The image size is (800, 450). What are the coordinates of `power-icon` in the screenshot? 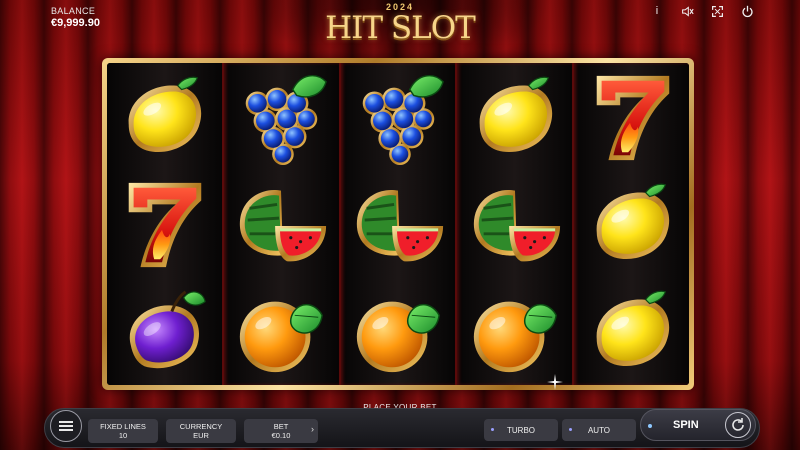 It's located at (747, 11).